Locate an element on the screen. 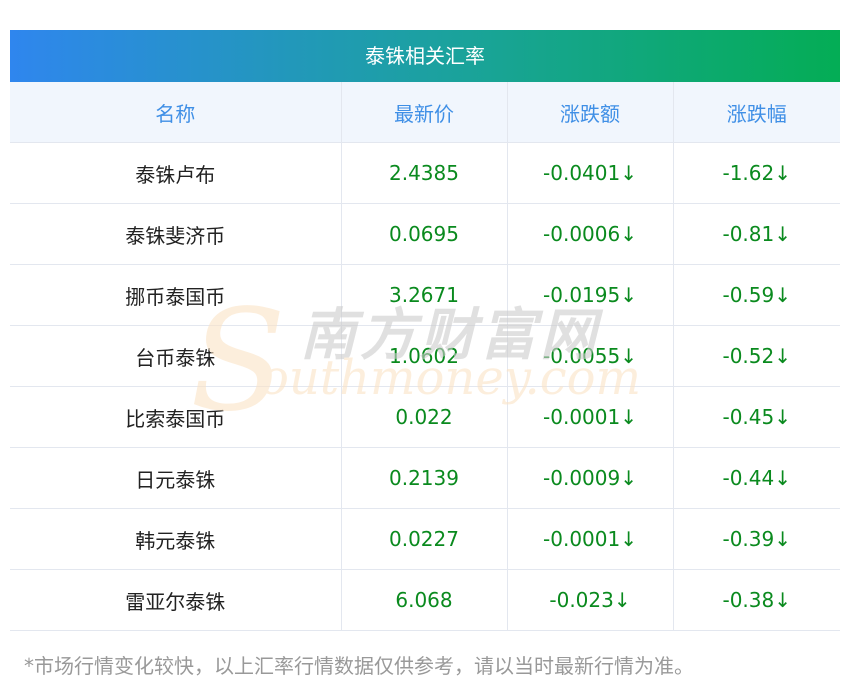 Image resolution: width=850 pixels, height=697 pixels. table-row: 泰铢卢布 2.4385 -0.0401↓ -1.62↓ is located at coordinates (425, 173).